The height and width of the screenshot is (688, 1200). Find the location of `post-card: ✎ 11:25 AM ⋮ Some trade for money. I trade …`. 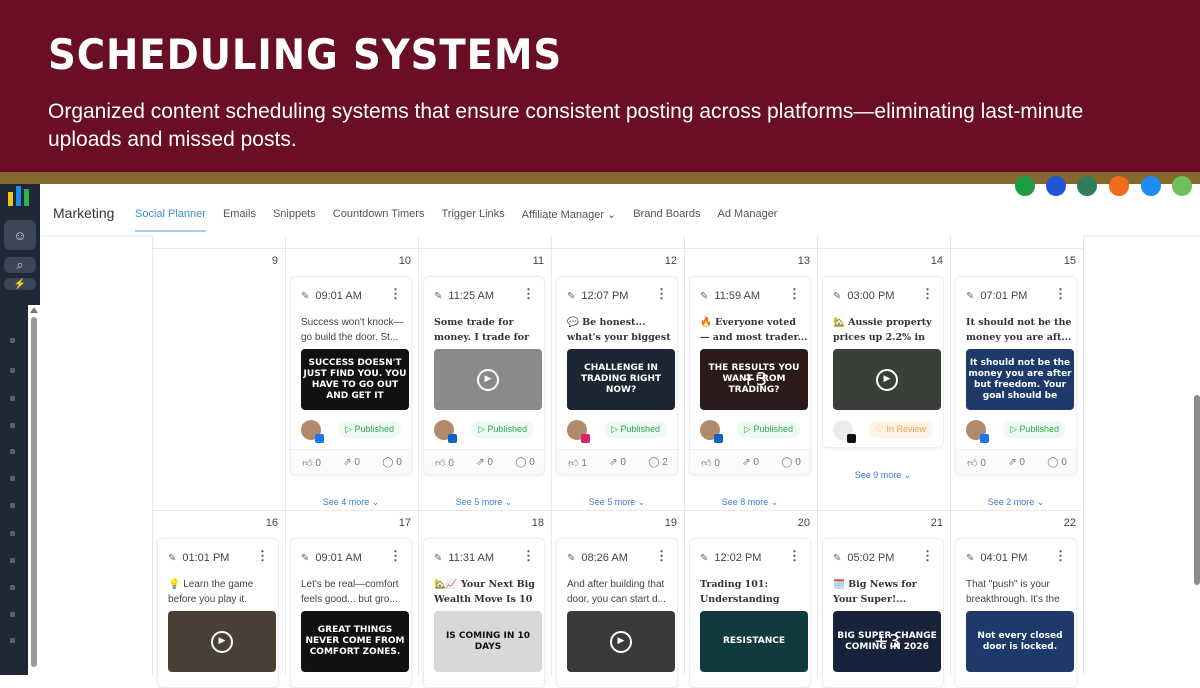

post-card: ✎ 11:25 AM ⋮ Some trade for money. I trade … is located at coordinates (484, 375).